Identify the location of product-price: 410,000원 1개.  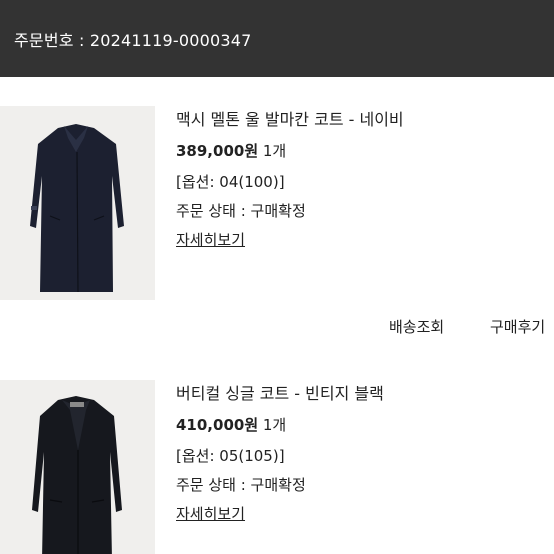
(231, 424).